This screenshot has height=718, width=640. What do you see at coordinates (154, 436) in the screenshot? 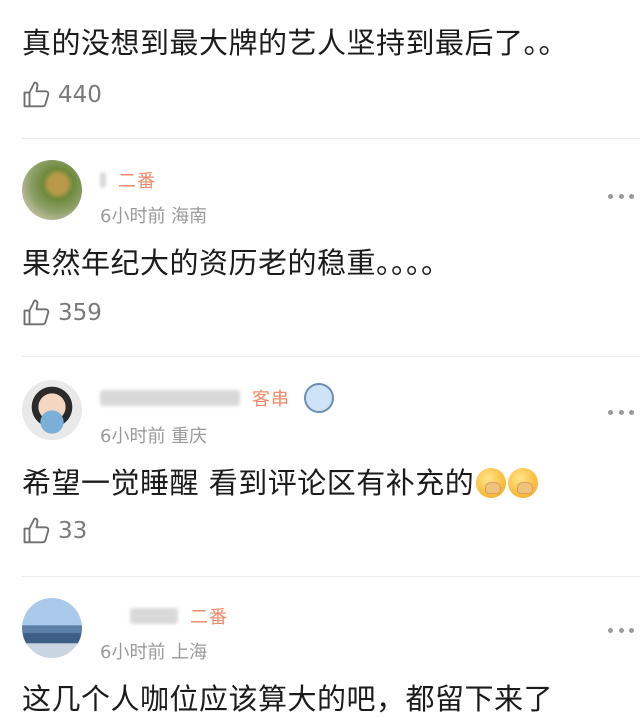
I see `comment-meta: 6小时前 重庆` at bounding box center [154, 436].